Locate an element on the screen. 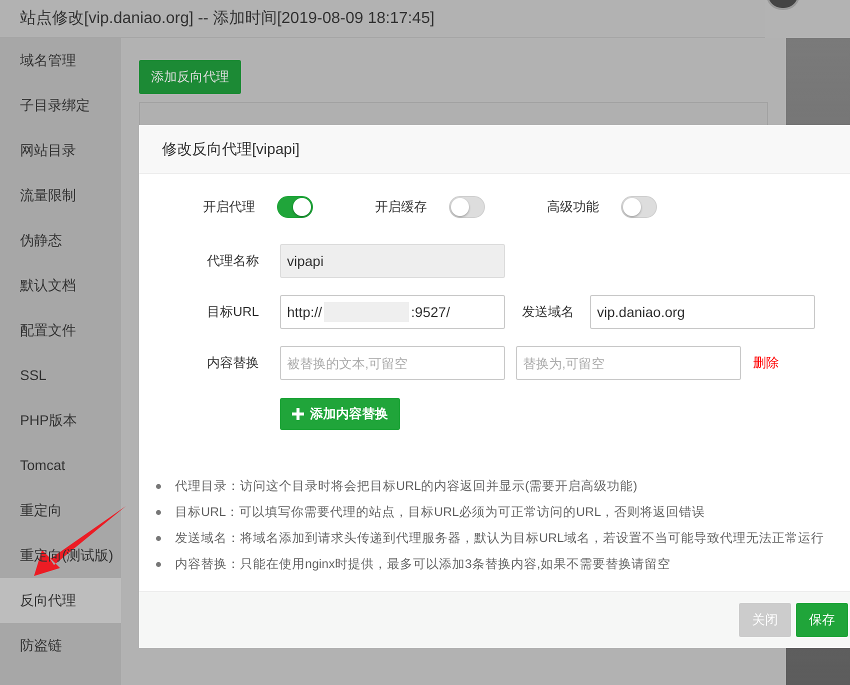 The height and width of the screenshot is (685, 850). sidebar-item: 伪静态 is located at coordinates (60, 240).